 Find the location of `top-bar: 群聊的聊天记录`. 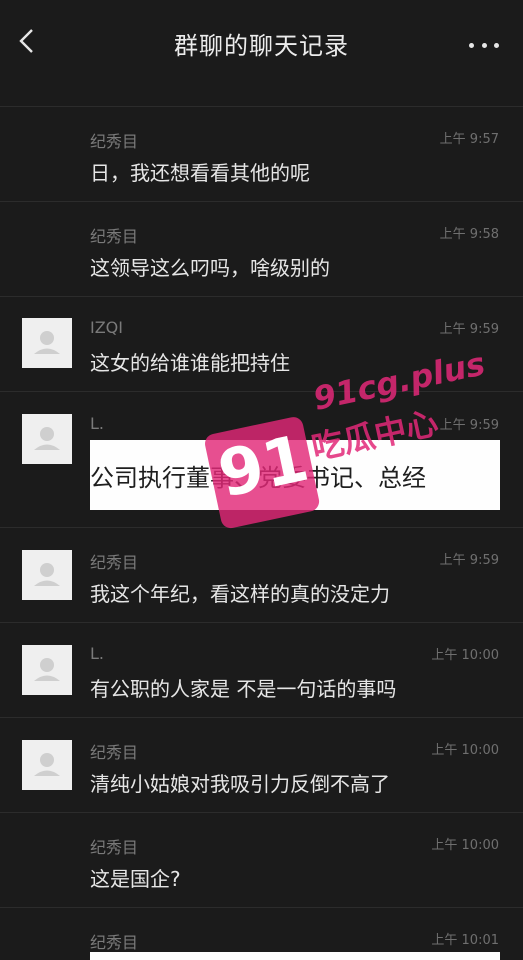

top-bar: 群聊的聊天记录 is located at coordinates (261, 44).